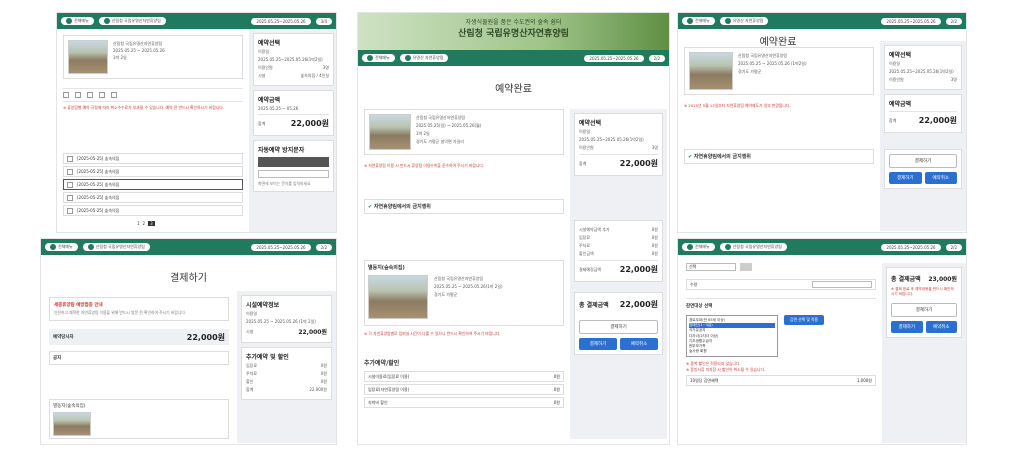  I want to click on step-indicator: 3/4, so click(323, 21).